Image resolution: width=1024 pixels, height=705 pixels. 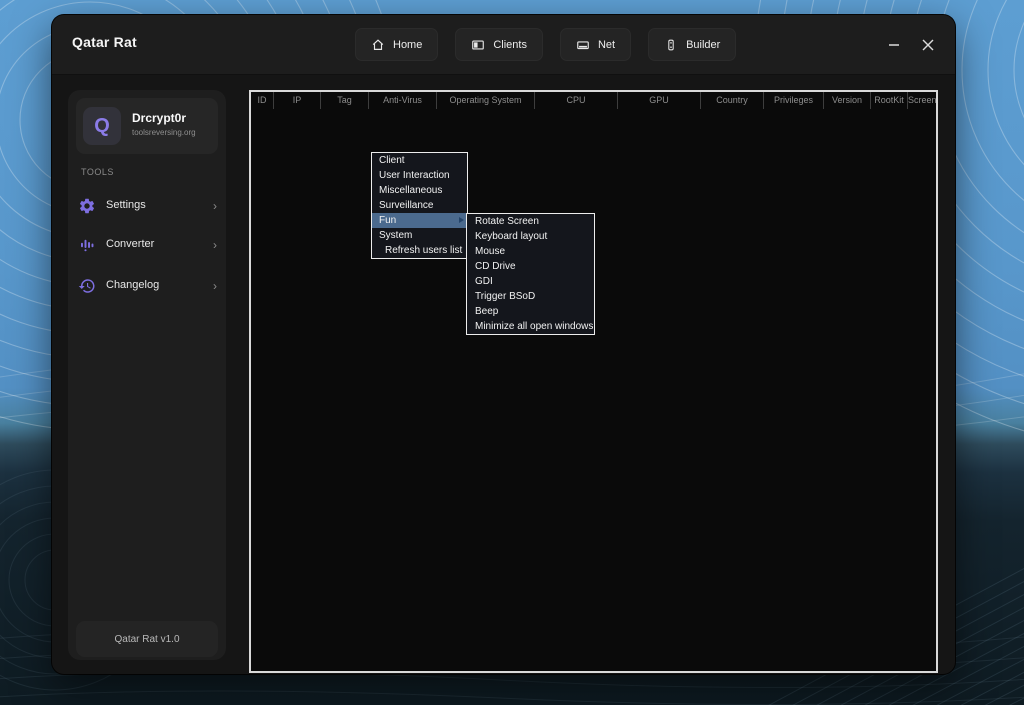 I want to click on column-header-country: Country, so click(x=732, y=100).